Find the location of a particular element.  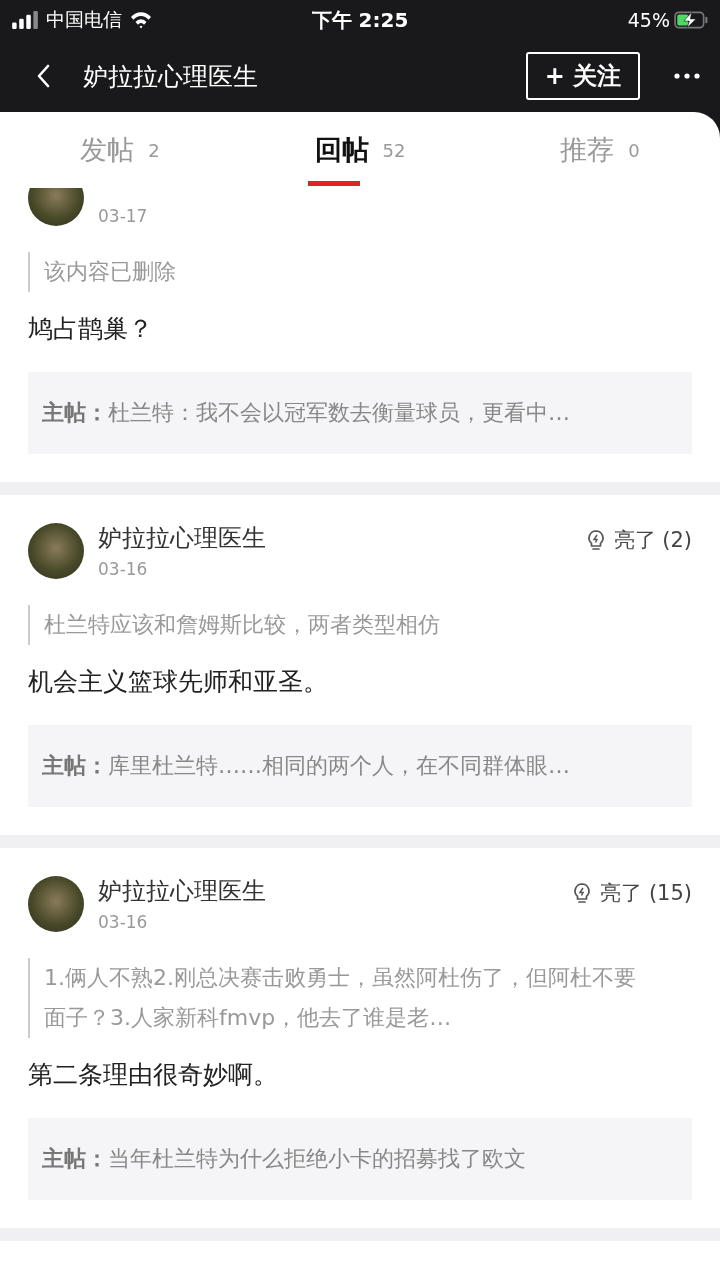

tab-count: 2 is located at coordinates (154, 150).